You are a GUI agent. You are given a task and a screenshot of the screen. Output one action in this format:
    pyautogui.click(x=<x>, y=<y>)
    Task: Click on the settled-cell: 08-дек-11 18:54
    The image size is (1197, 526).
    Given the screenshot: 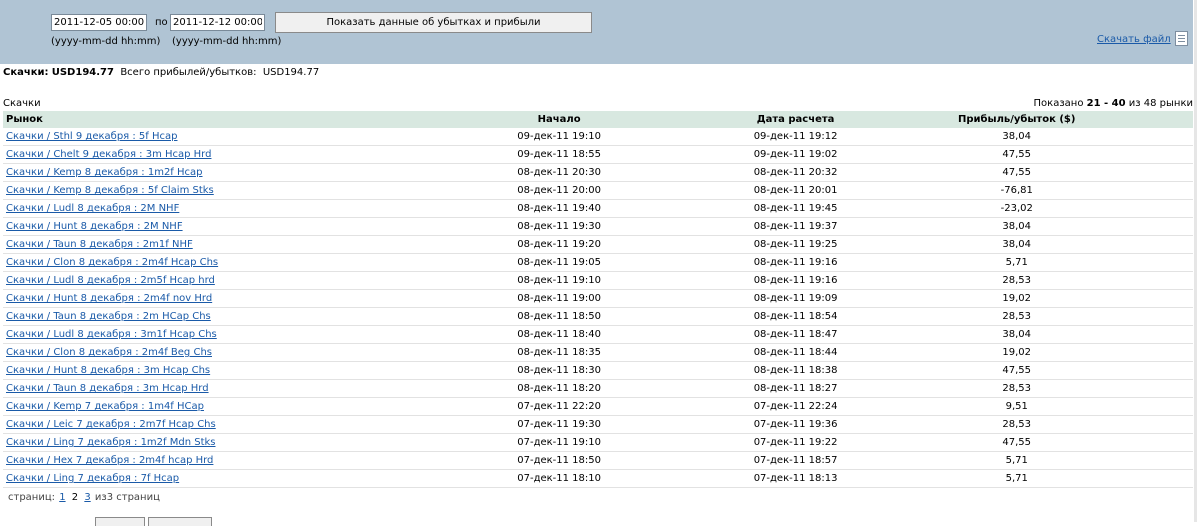 What is the action you would take?
    pyautogui.click(x=795, y=316)
    